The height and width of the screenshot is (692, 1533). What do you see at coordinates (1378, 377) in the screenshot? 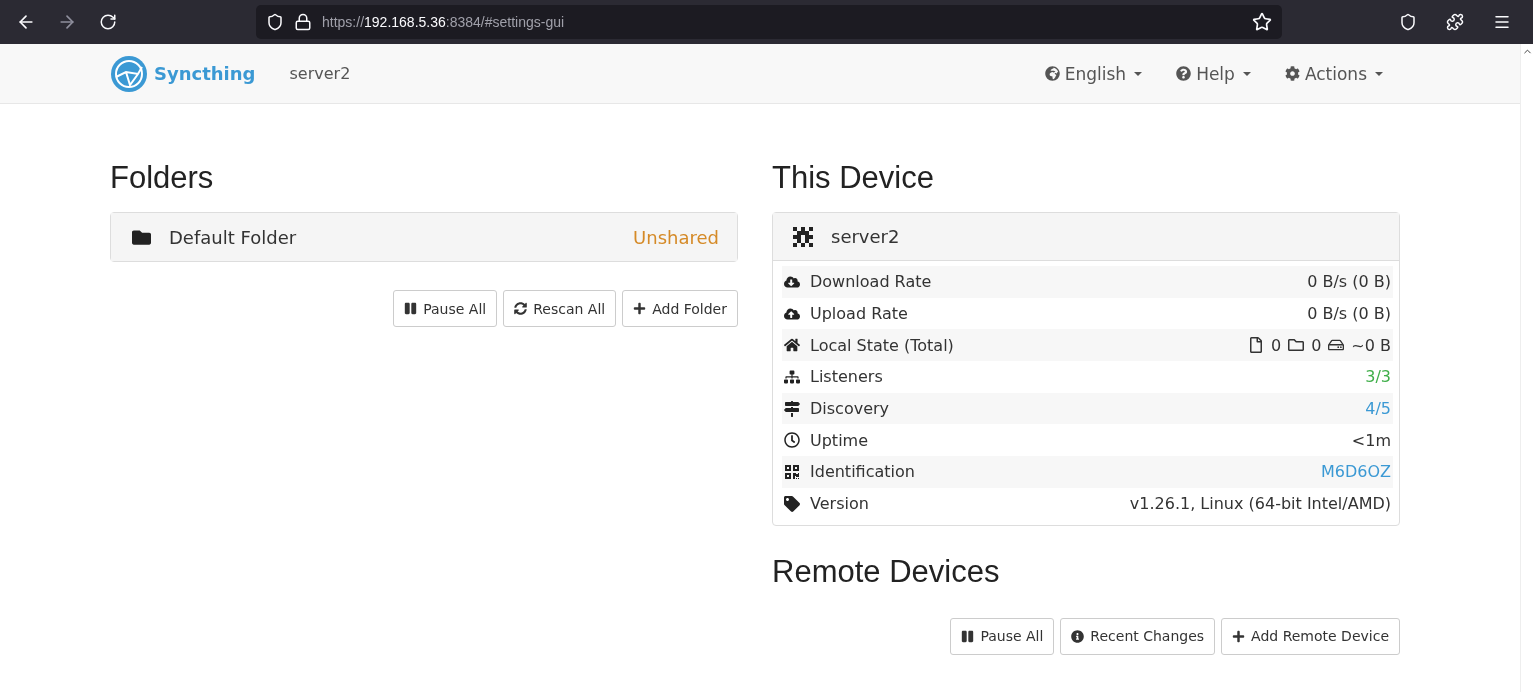
I see `stat-value: 3/3` at bounding box center [1378, 377].